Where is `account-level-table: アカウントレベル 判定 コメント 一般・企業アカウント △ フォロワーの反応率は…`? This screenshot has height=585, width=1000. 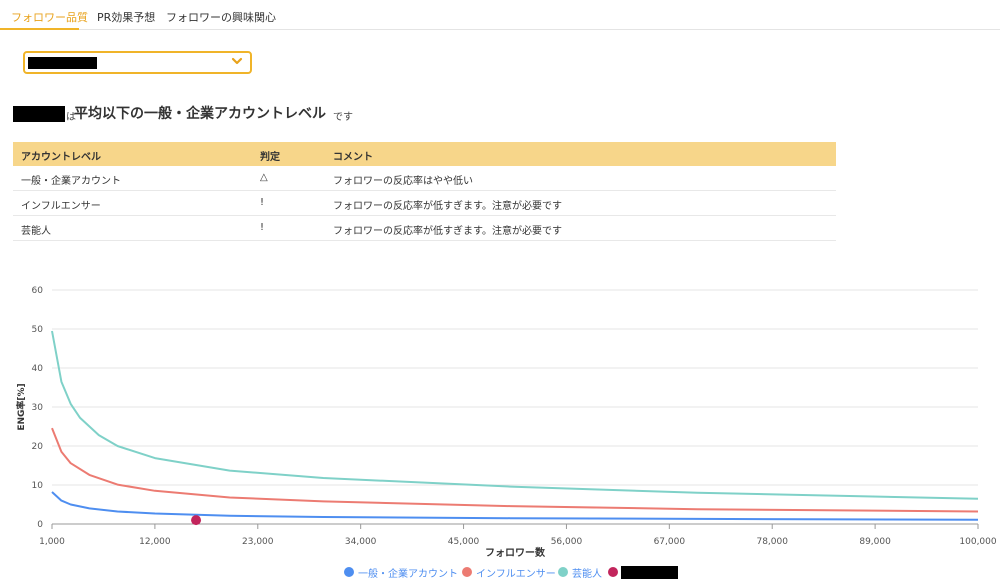 account-level-table: アカウントレベル 判定 コメント 一般・企業アカウント △ フォロワーの反応率は… is located at coordinates (424, 191).